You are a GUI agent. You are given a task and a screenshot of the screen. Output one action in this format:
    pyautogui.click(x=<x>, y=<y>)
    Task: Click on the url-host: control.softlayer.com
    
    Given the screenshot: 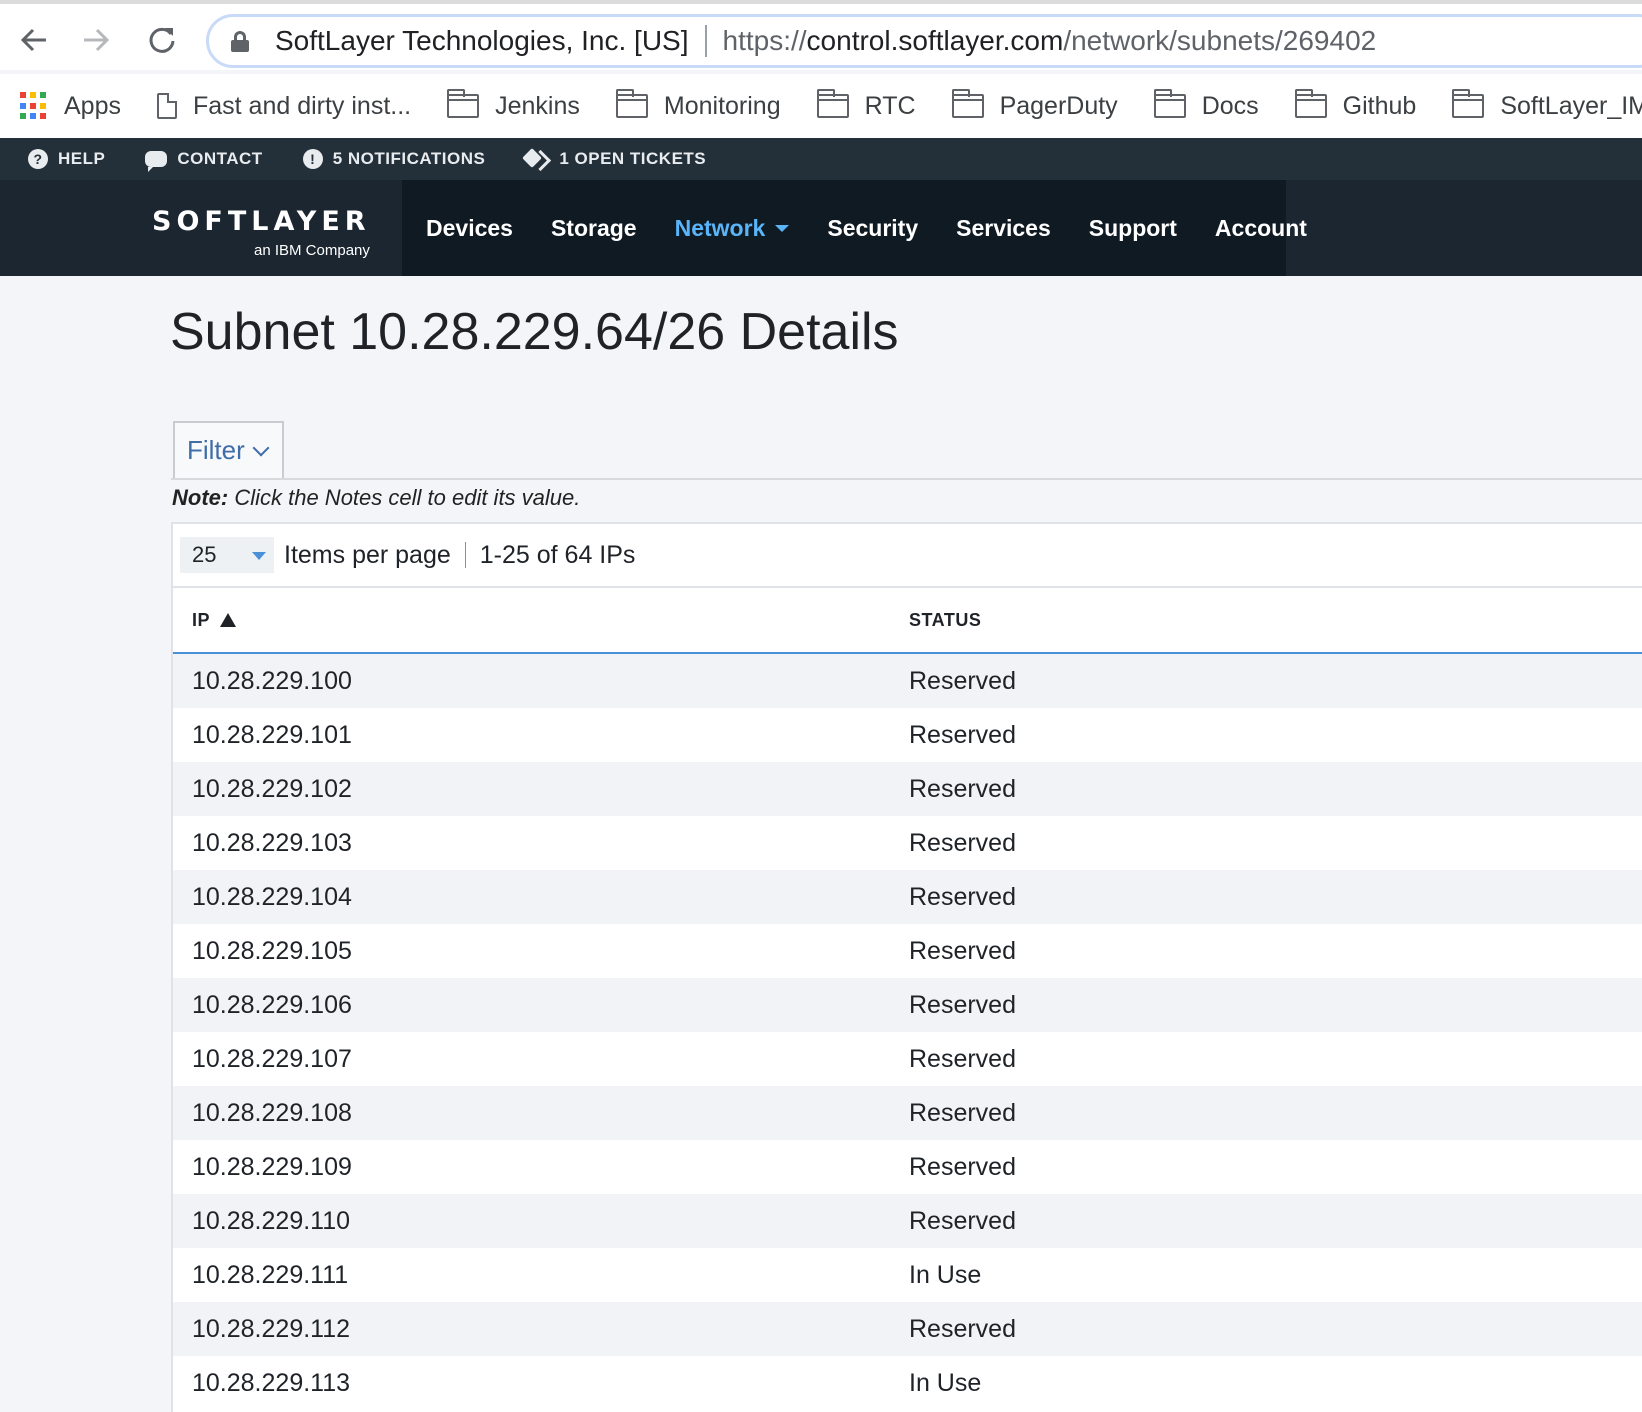 What is the action you would take?
    pyautogui.click(x=935, y=40)
    